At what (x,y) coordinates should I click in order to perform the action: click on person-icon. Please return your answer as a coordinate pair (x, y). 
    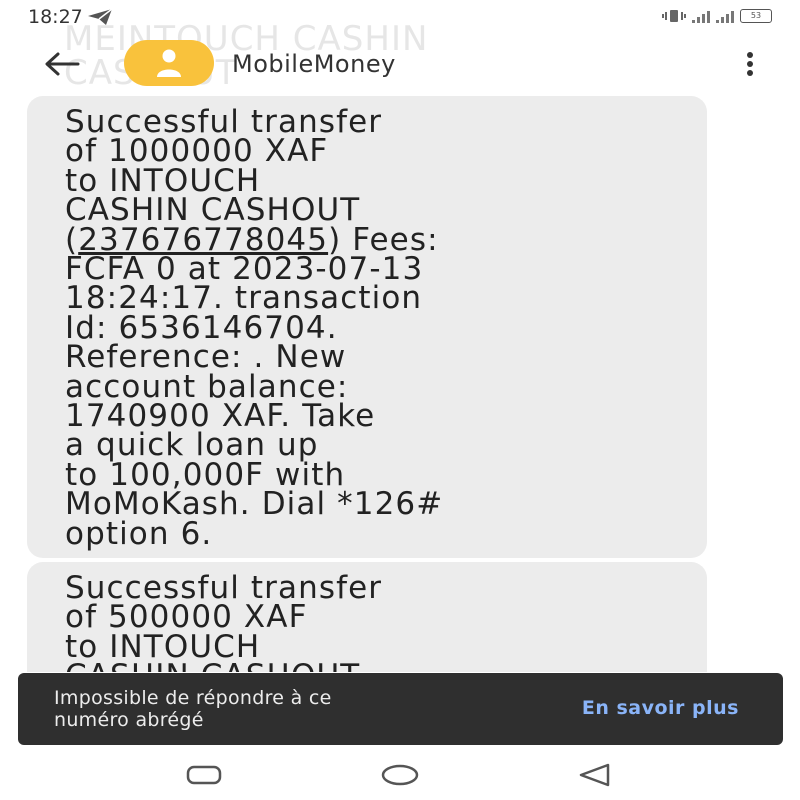
    Looking at the image, I should click on (169, 63).